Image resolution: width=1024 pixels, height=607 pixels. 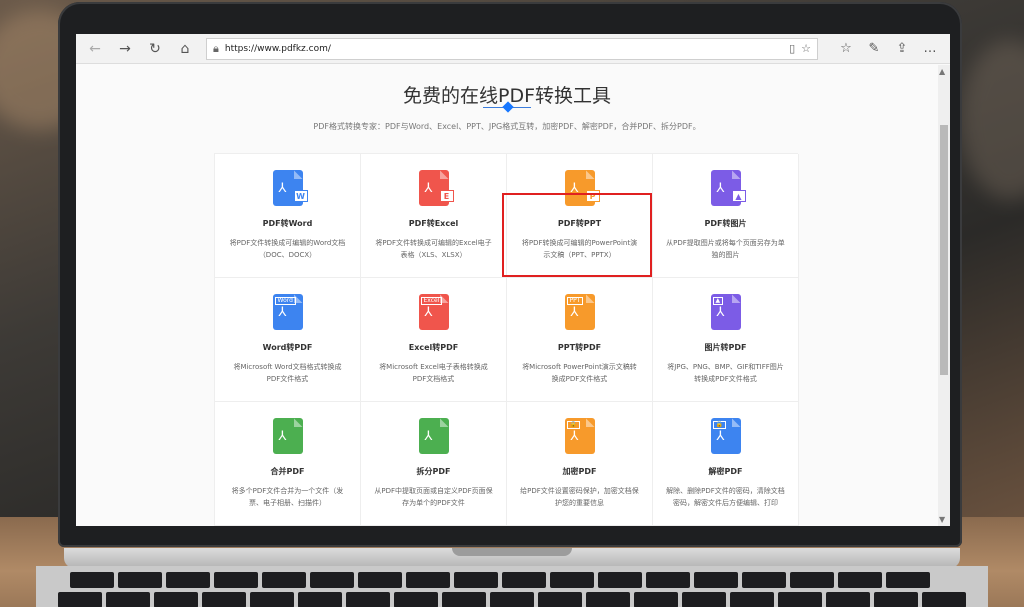 I want to click on scroll-up-icon: ▲, so click(x=942, y=71).